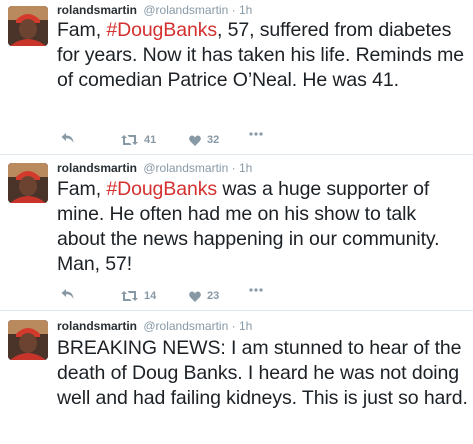  Describe the element at coordinates (213, 140) in the screenshot. I see `like-count: 32` at that location.